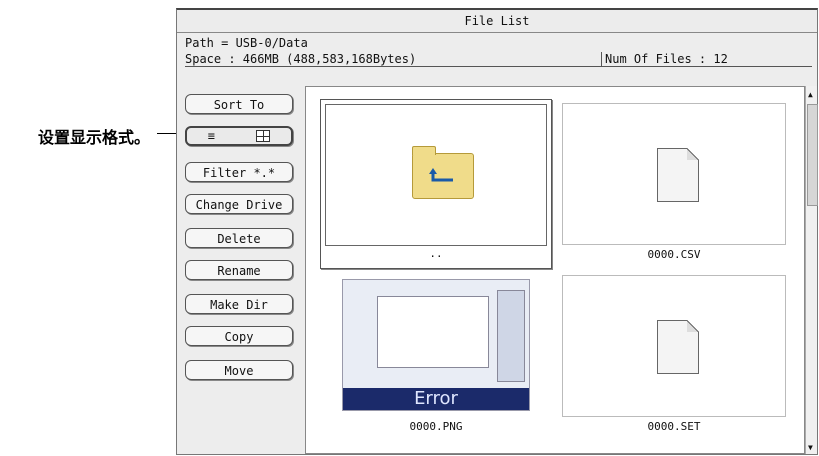 This screenshot has width=819, height=456. I want to click on scroll-up-icon: ▲, so click(810, 94).